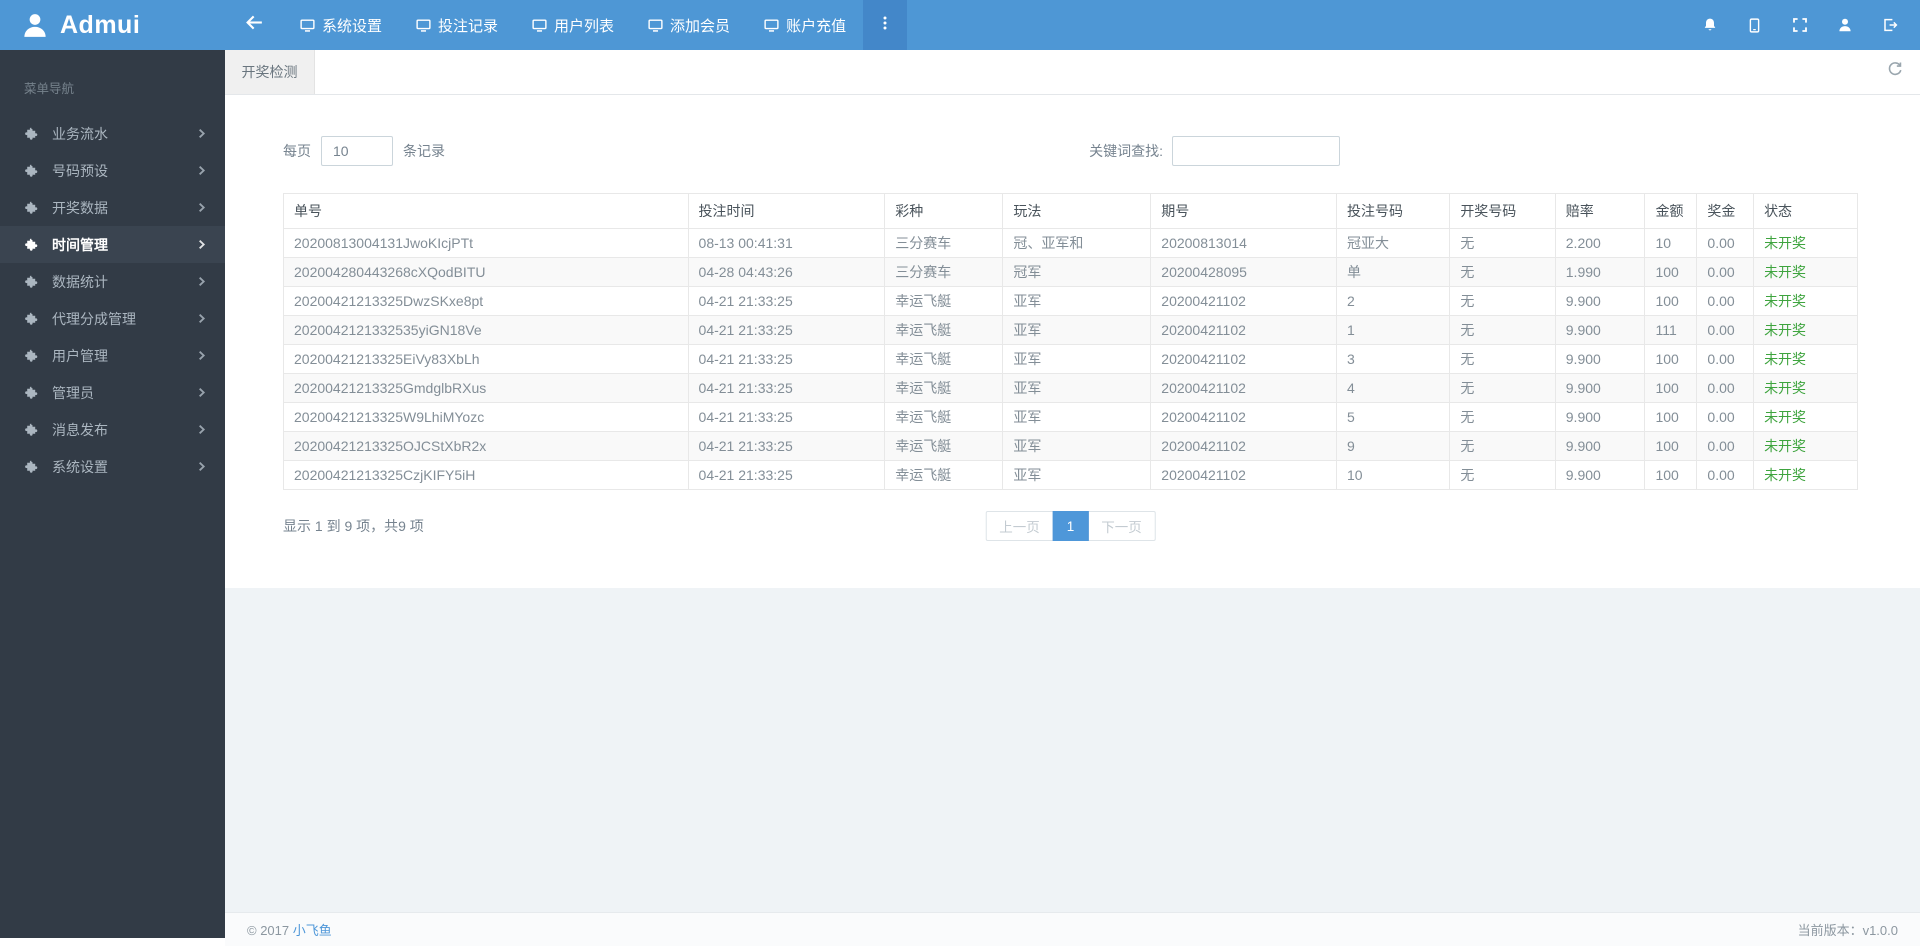 This screenshot has width=1920, height=946. Describe the element at coordinates (112, 207) in the screenshot. I see `sidebar-item-3: 开奖数据` at that location.